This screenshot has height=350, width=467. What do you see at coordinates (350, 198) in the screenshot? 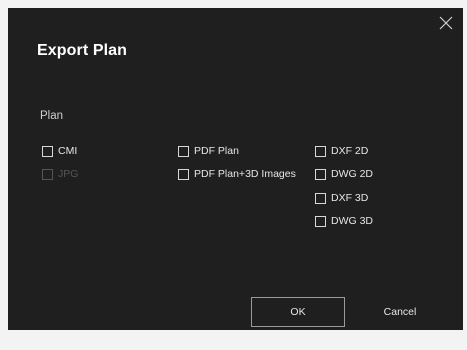
I see `checkbox-label: DXF 3D` at bounding box center [350, 198].